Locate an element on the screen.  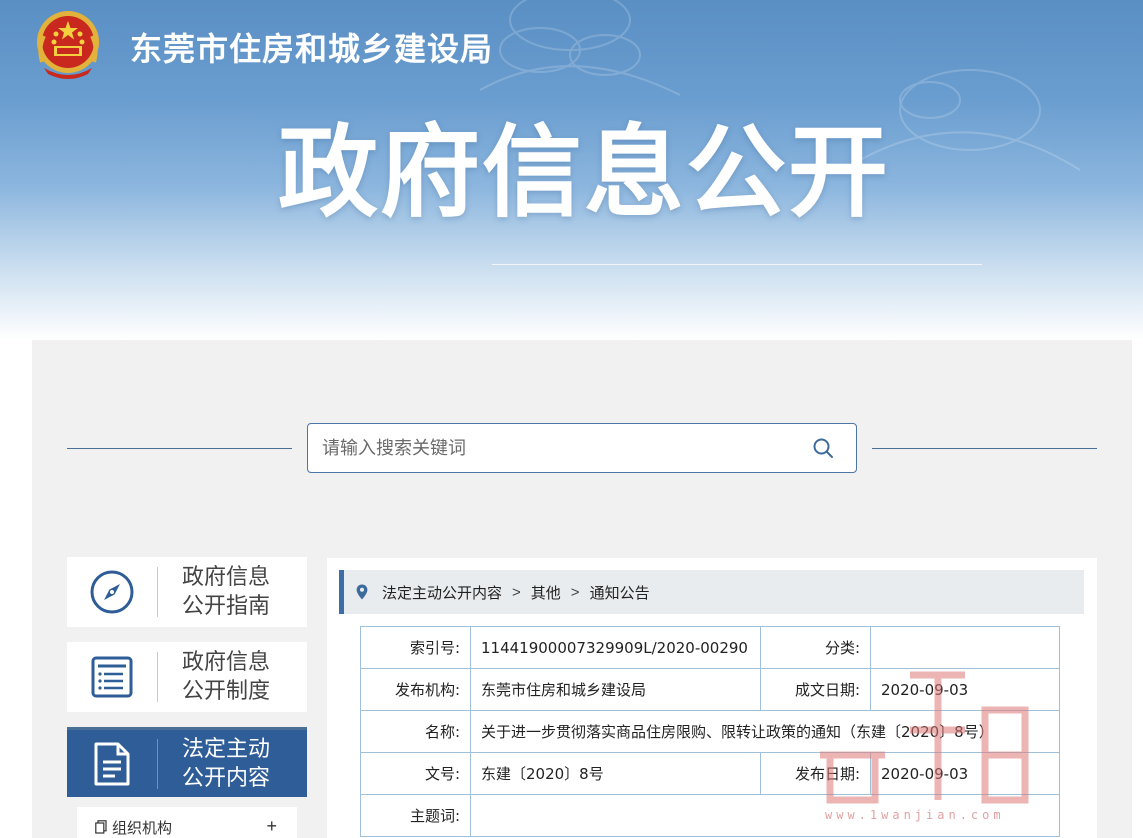
search-input is located at coordinates (557, 448).